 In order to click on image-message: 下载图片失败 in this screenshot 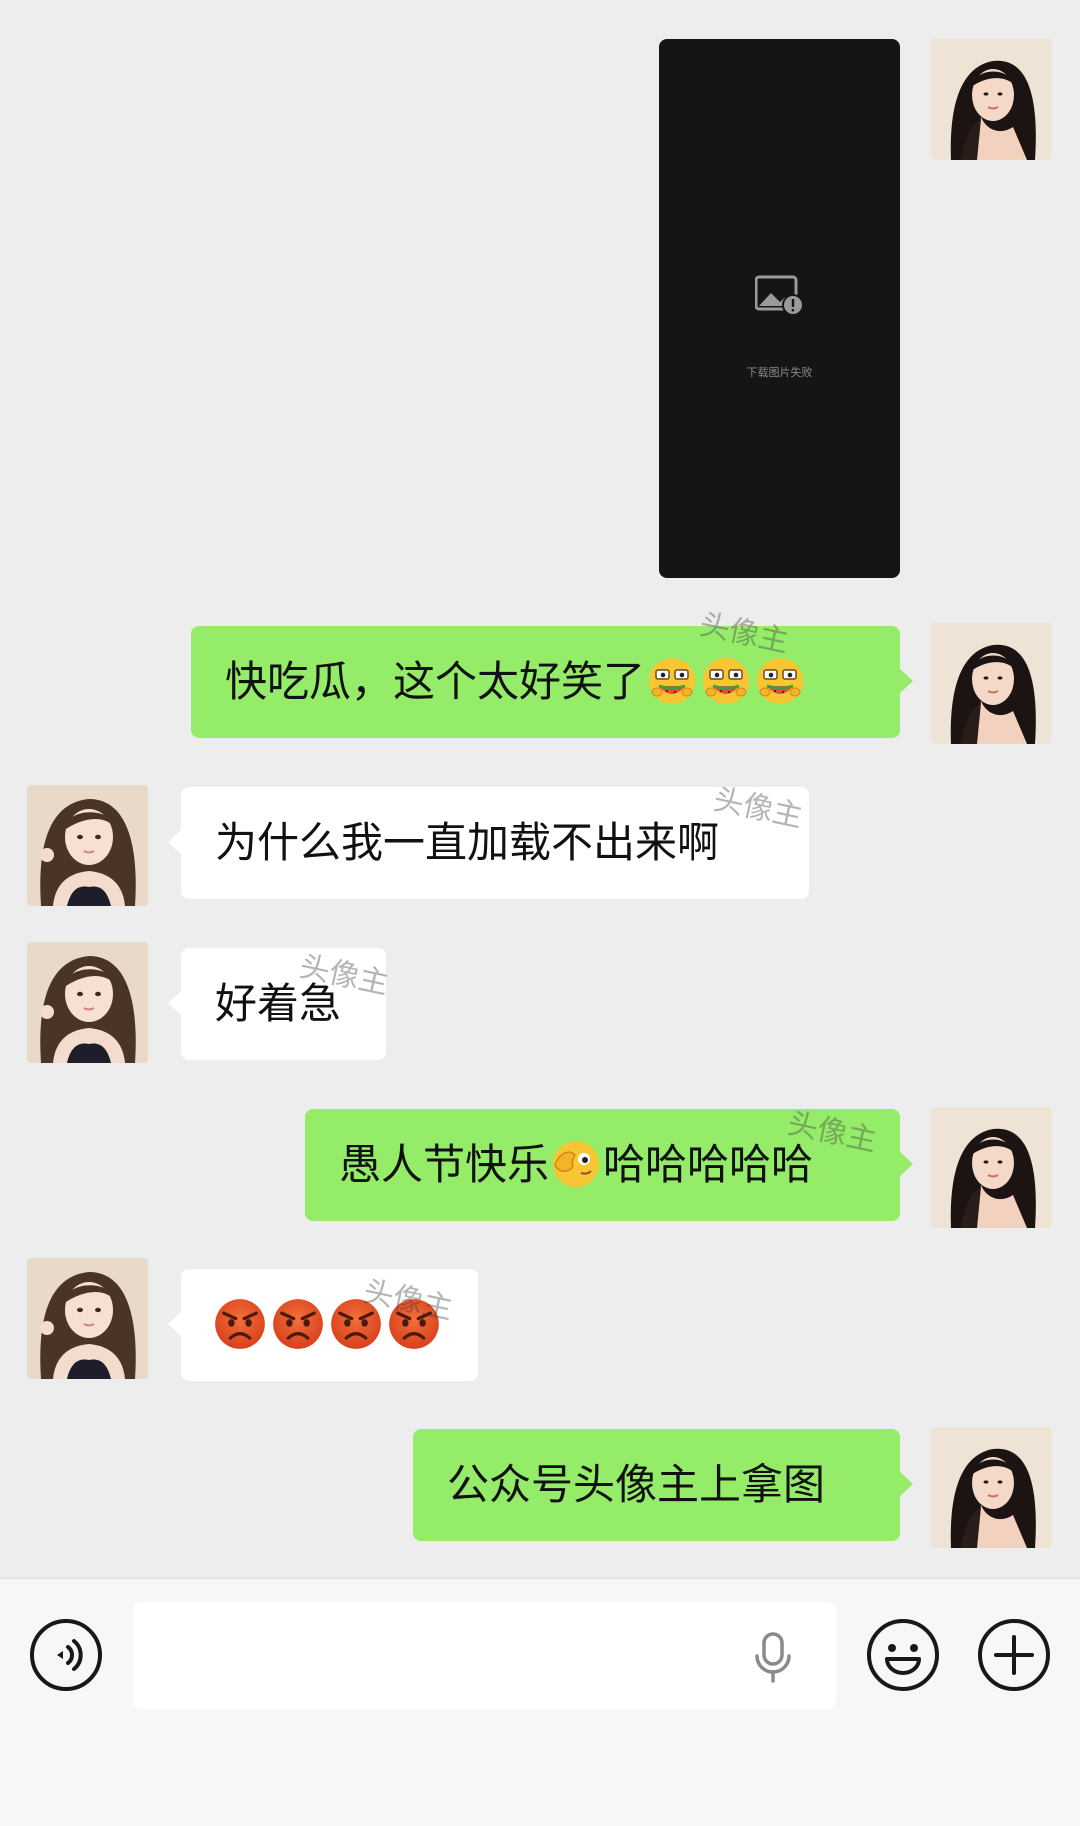, I will do `click(779, 308)`.